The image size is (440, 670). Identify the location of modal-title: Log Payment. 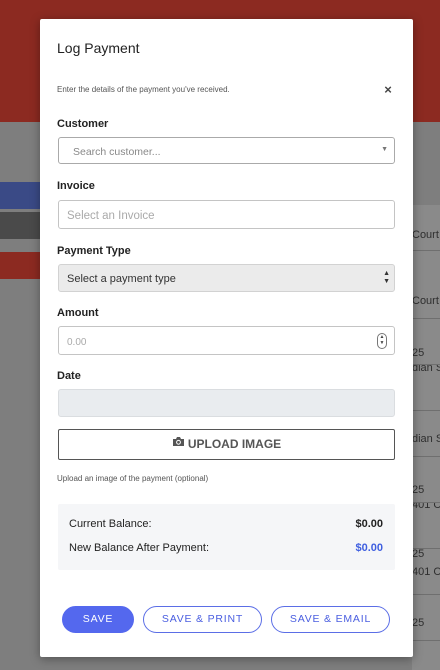
(98, 48).